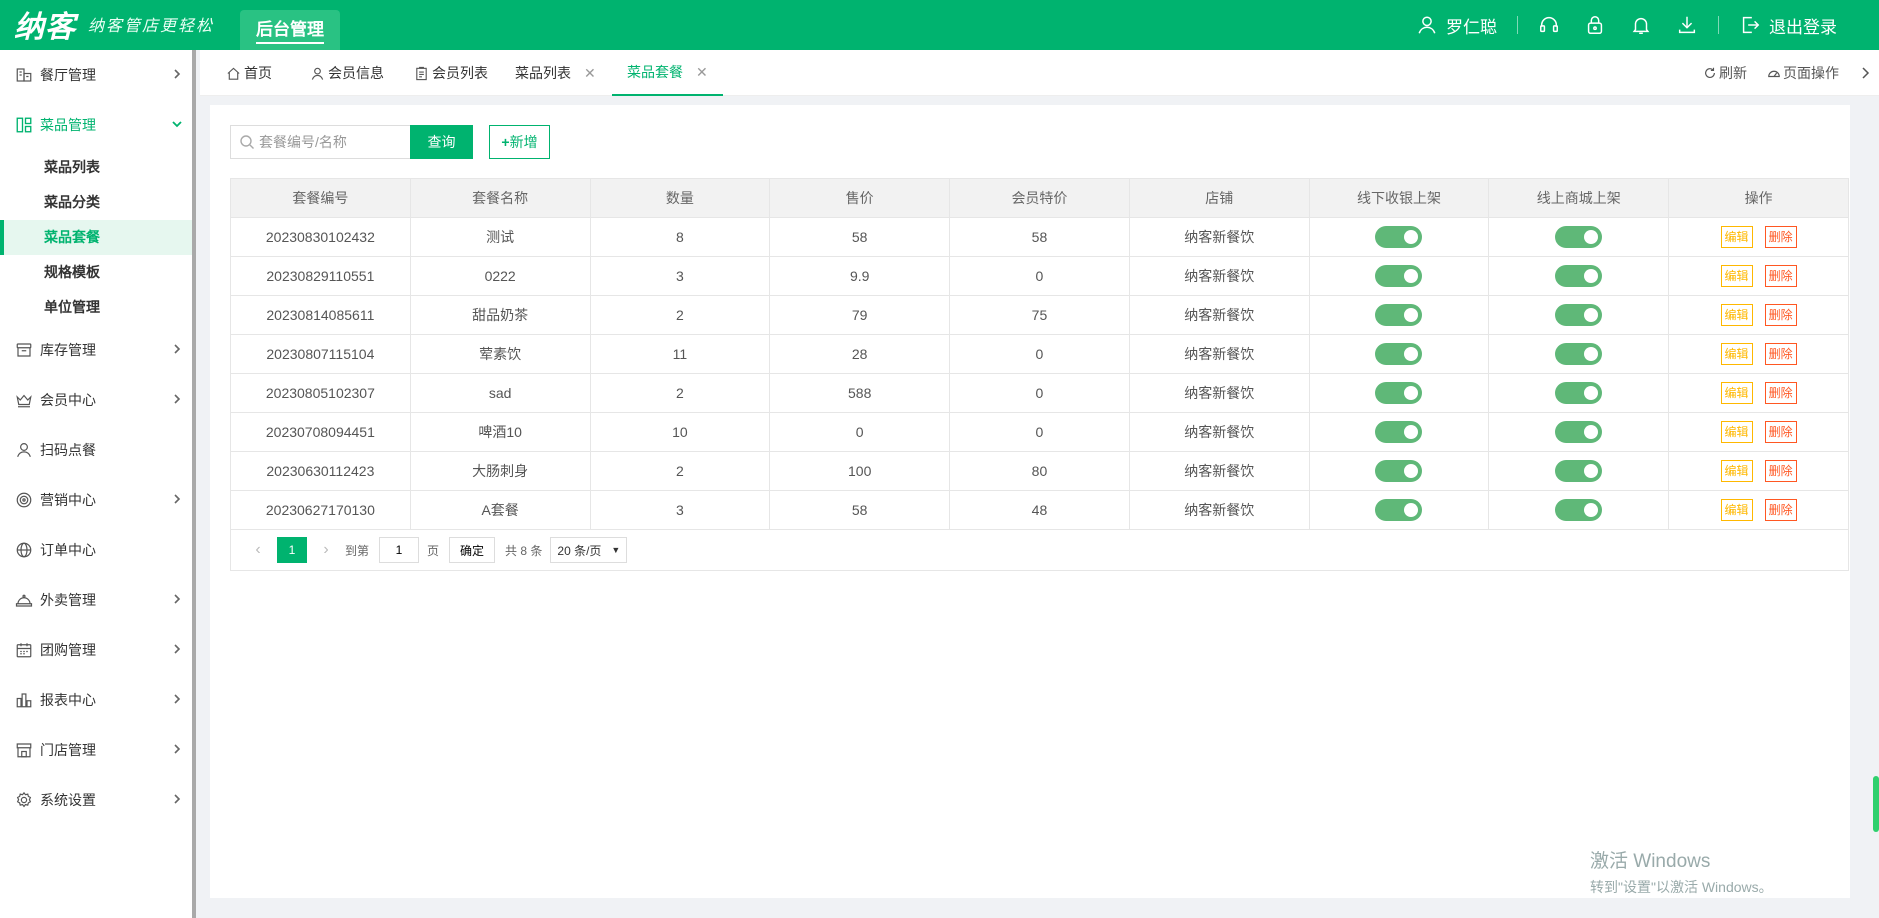  I want to click on tab-member-info: 会员信息, so click(347, 73).